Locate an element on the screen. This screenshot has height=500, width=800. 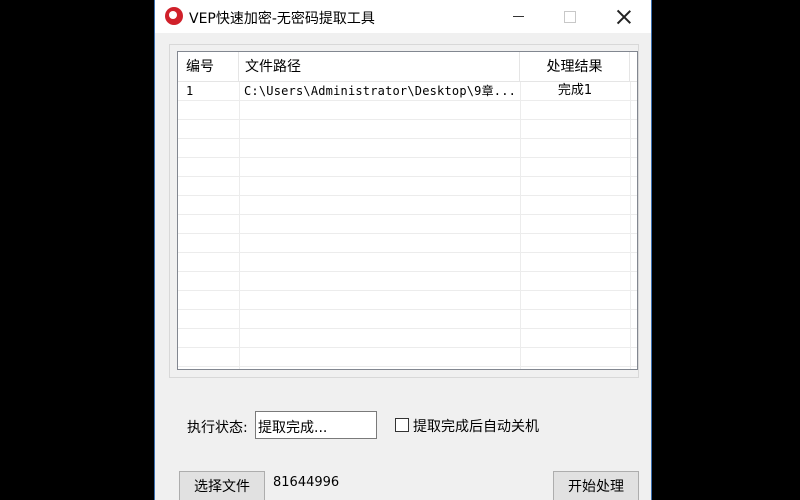
select-file-button: 选择文件 is located at coordinates (222, 485).